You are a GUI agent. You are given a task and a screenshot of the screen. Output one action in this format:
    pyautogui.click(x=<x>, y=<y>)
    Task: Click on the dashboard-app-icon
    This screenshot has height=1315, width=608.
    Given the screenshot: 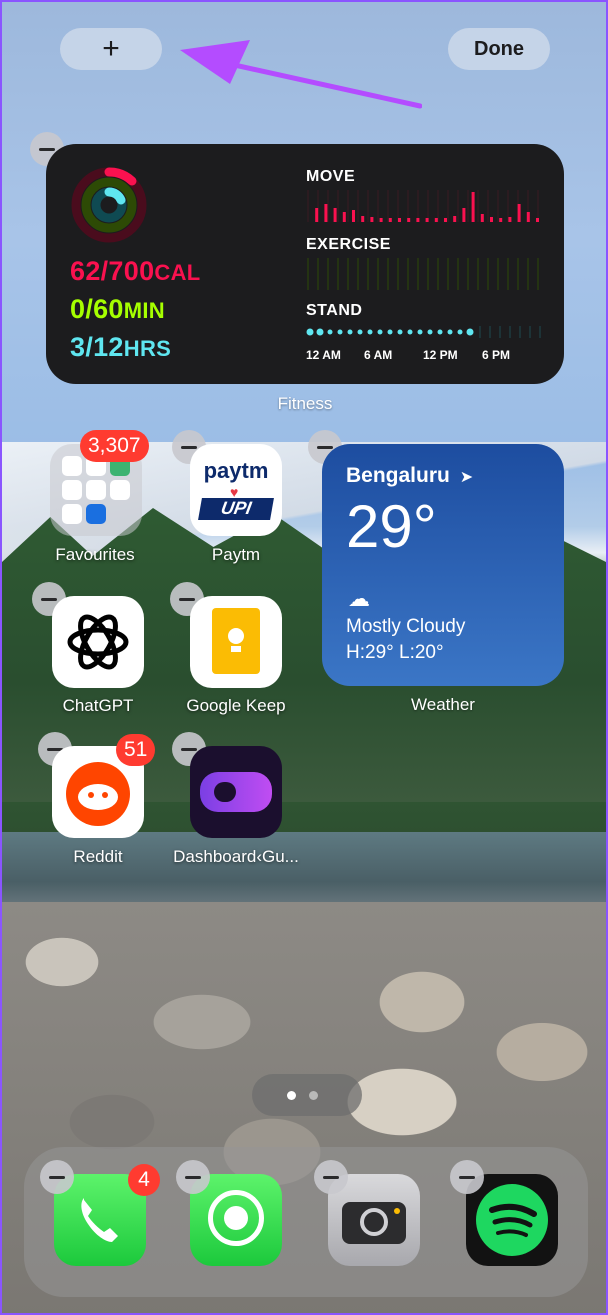 What is the action you would take?
    pyautogui.click(x=236, y=792)
    